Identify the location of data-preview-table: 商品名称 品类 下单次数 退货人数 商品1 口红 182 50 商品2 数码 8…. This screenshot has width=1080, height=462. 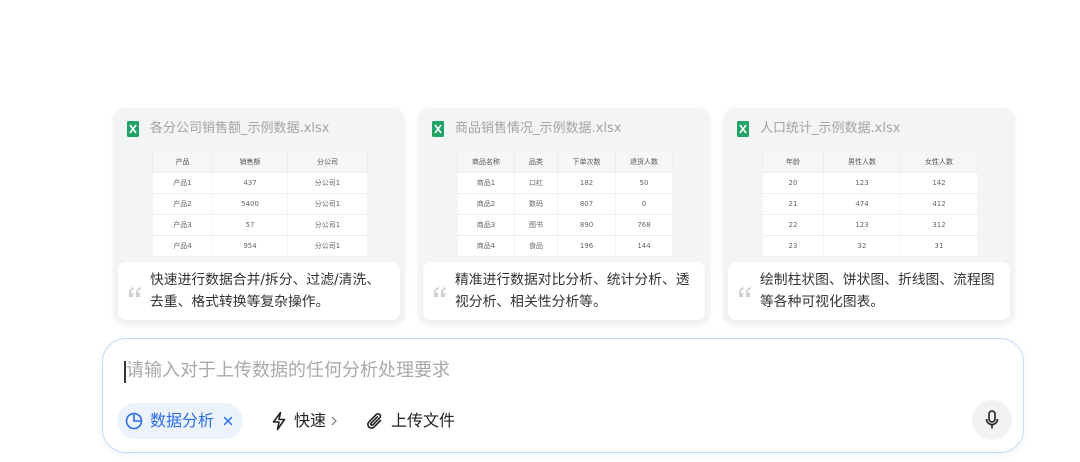
(565, 203).